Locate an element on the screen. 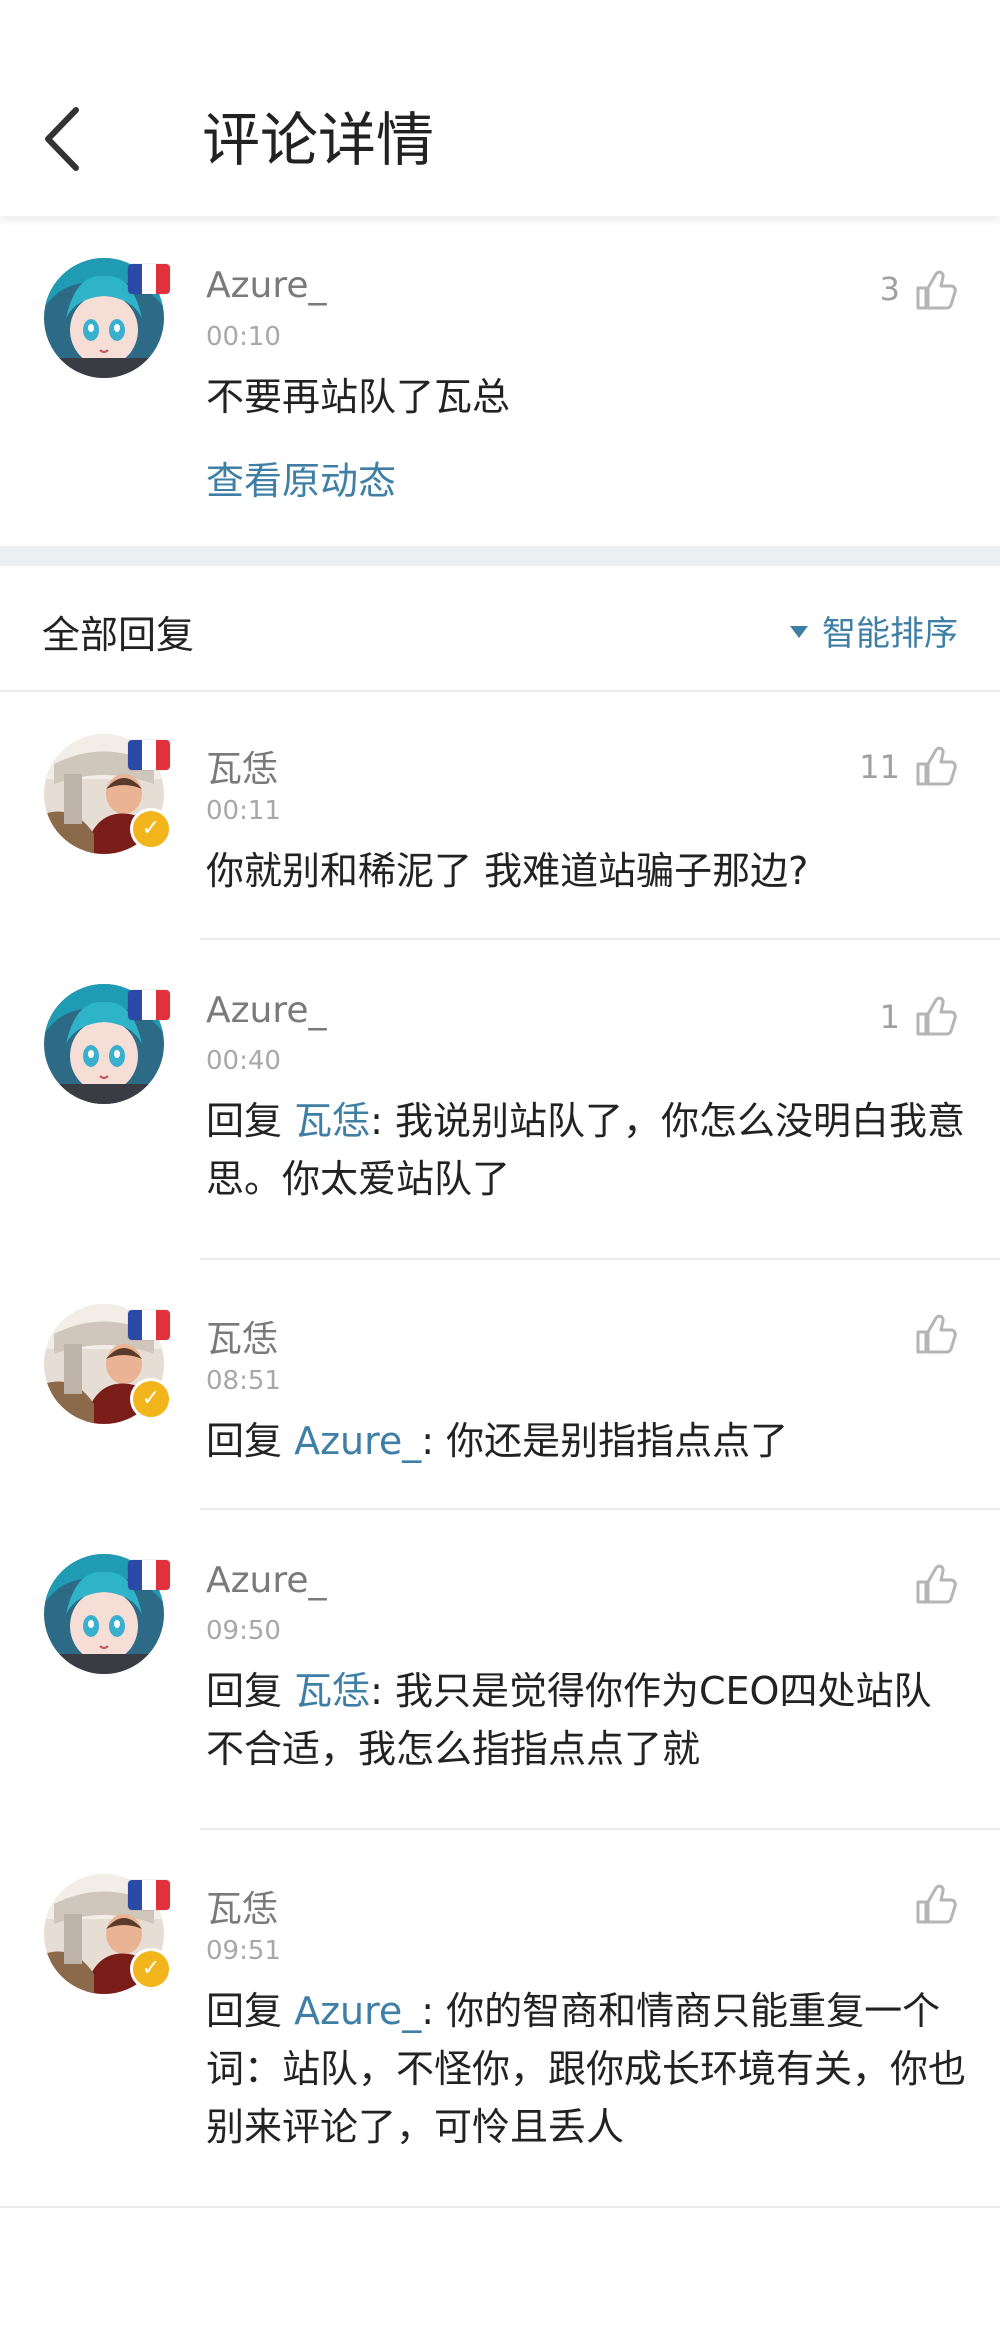 The width and height of the screenshot is (1000, 2337). timestamp: 09:51 is located at coordinates (243, 1951).